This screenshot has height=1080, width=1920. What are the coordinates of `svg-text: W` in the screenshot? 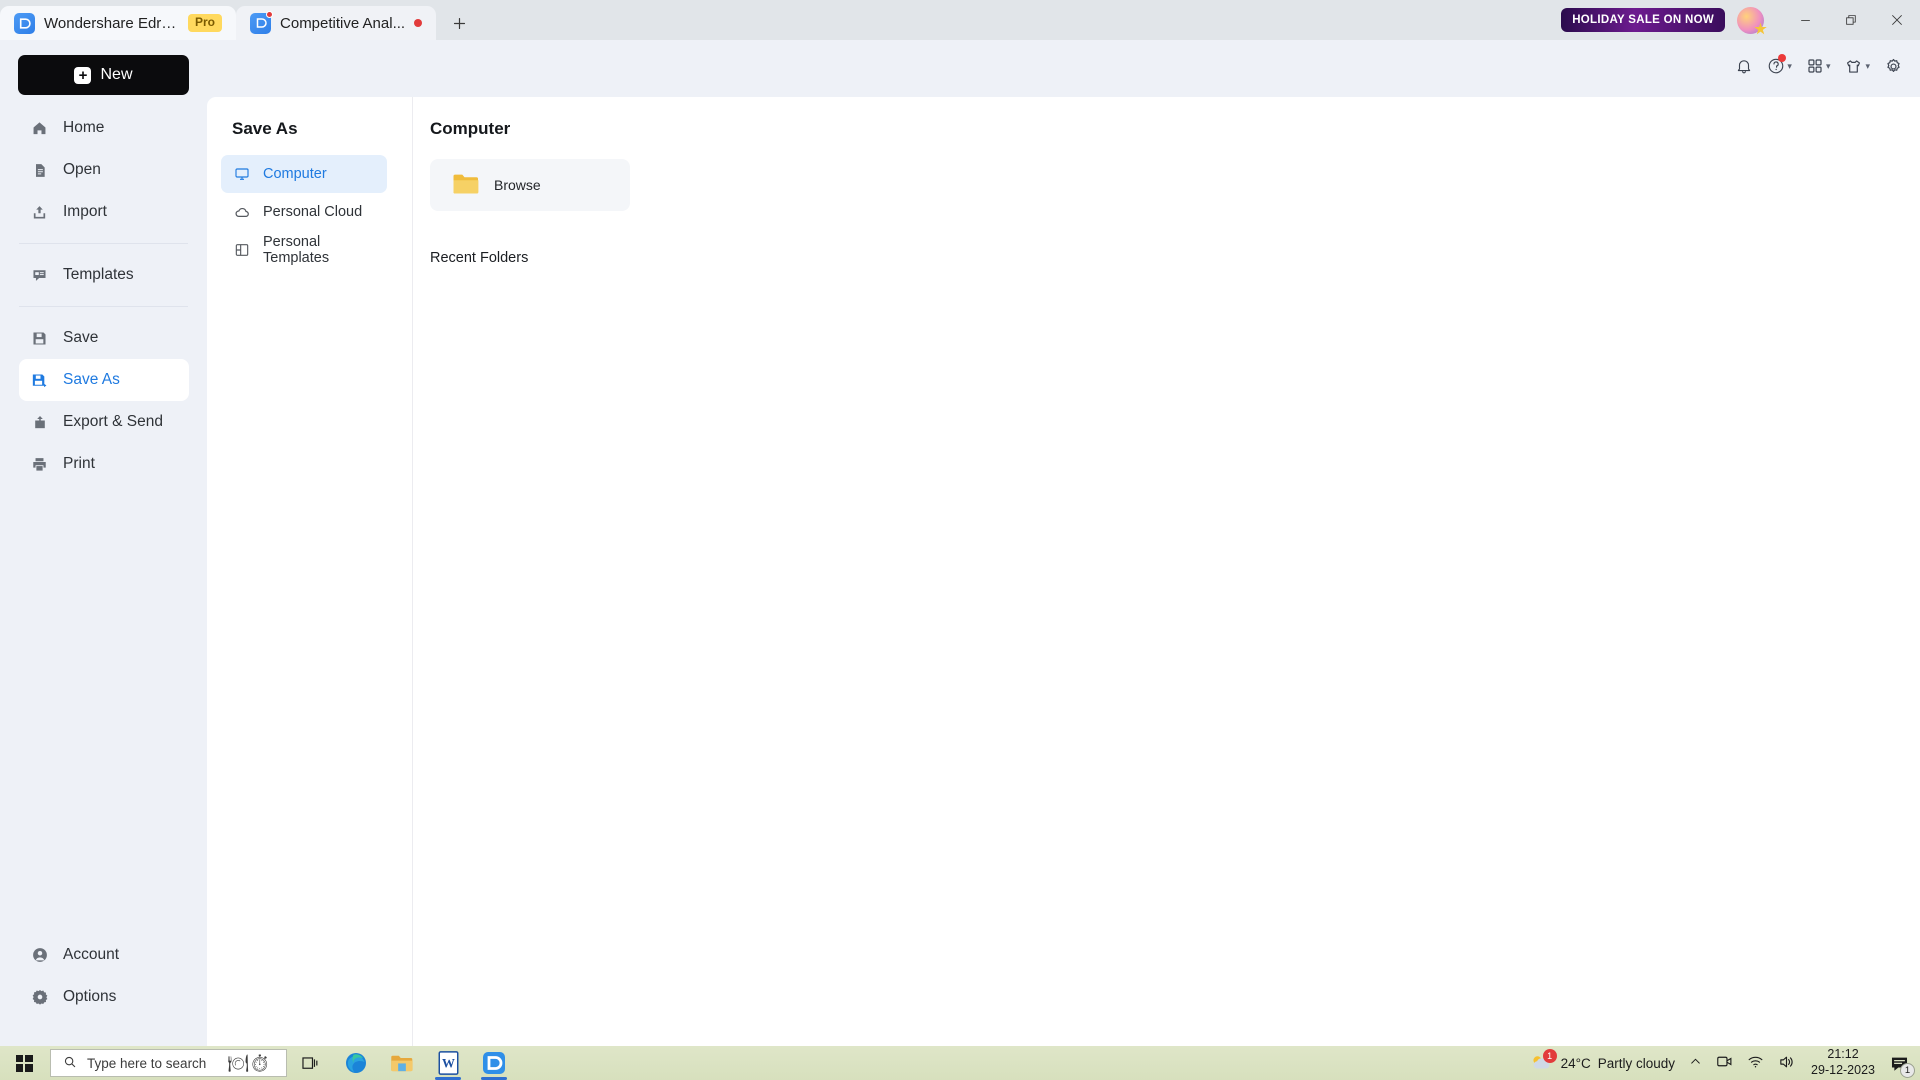 It's located at (448, 1063).